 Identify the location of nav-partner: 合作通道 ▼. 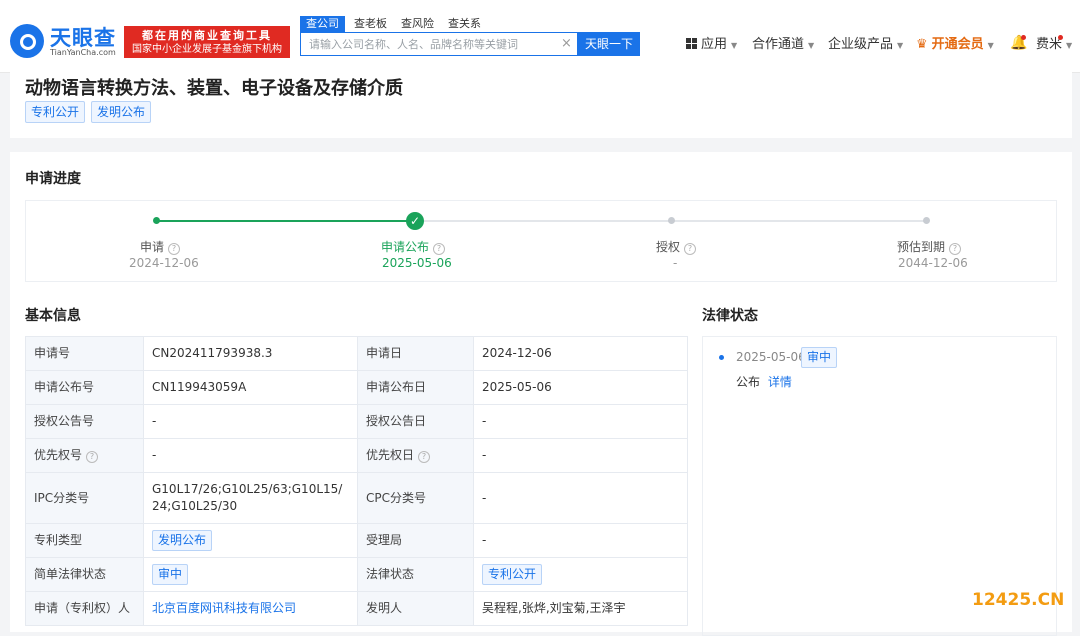
(783, 45).